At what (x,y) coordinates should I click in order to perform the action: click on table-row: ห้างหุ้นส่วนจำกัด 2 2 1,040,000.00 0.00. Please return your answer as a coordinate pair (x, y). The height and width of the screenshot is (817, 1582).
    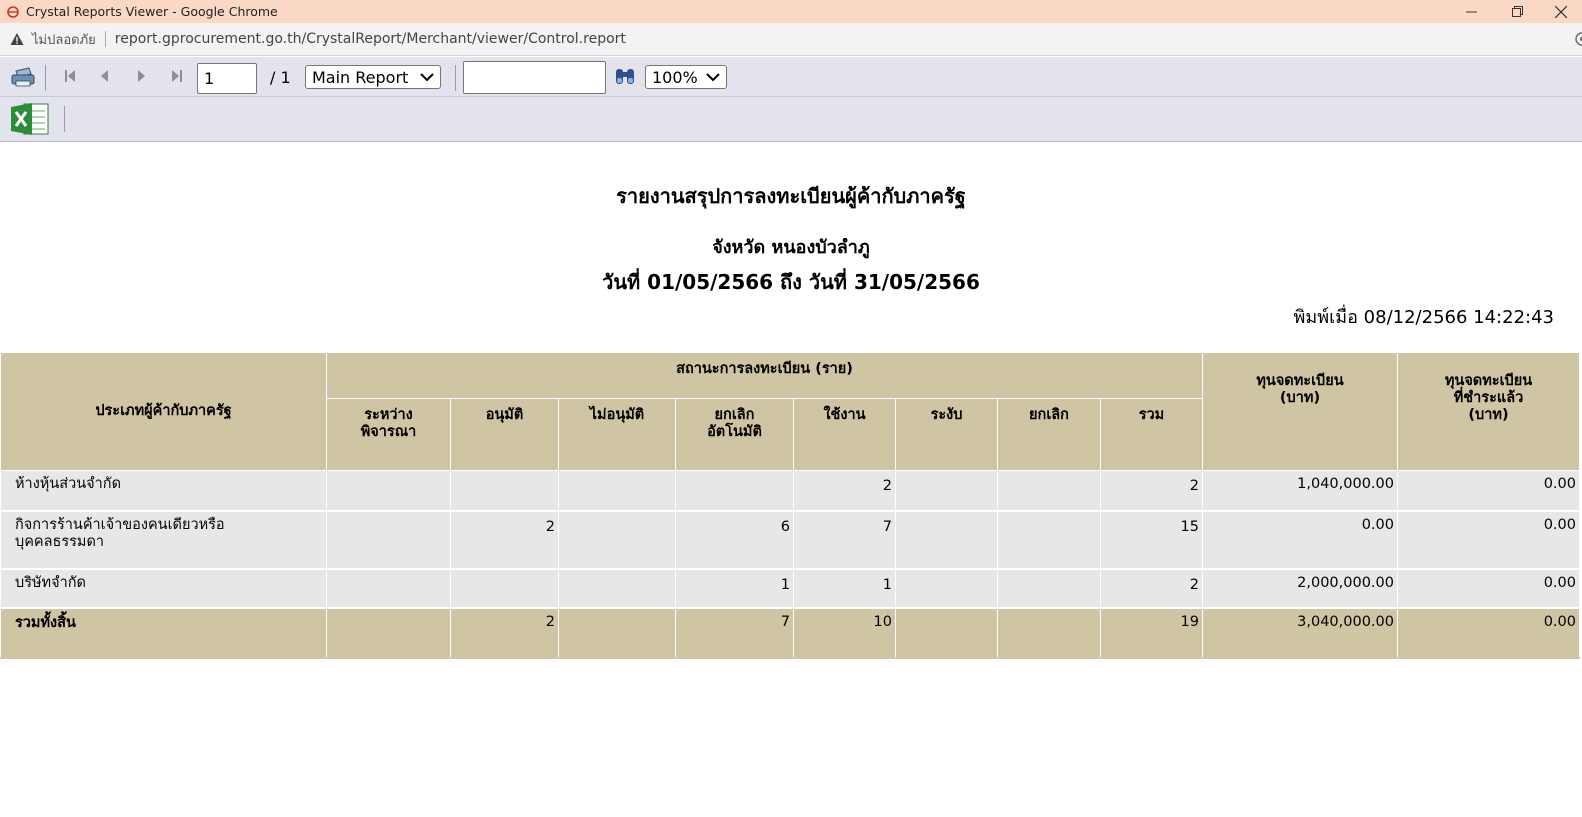
    Looking at the image, I should click on (790, 491).